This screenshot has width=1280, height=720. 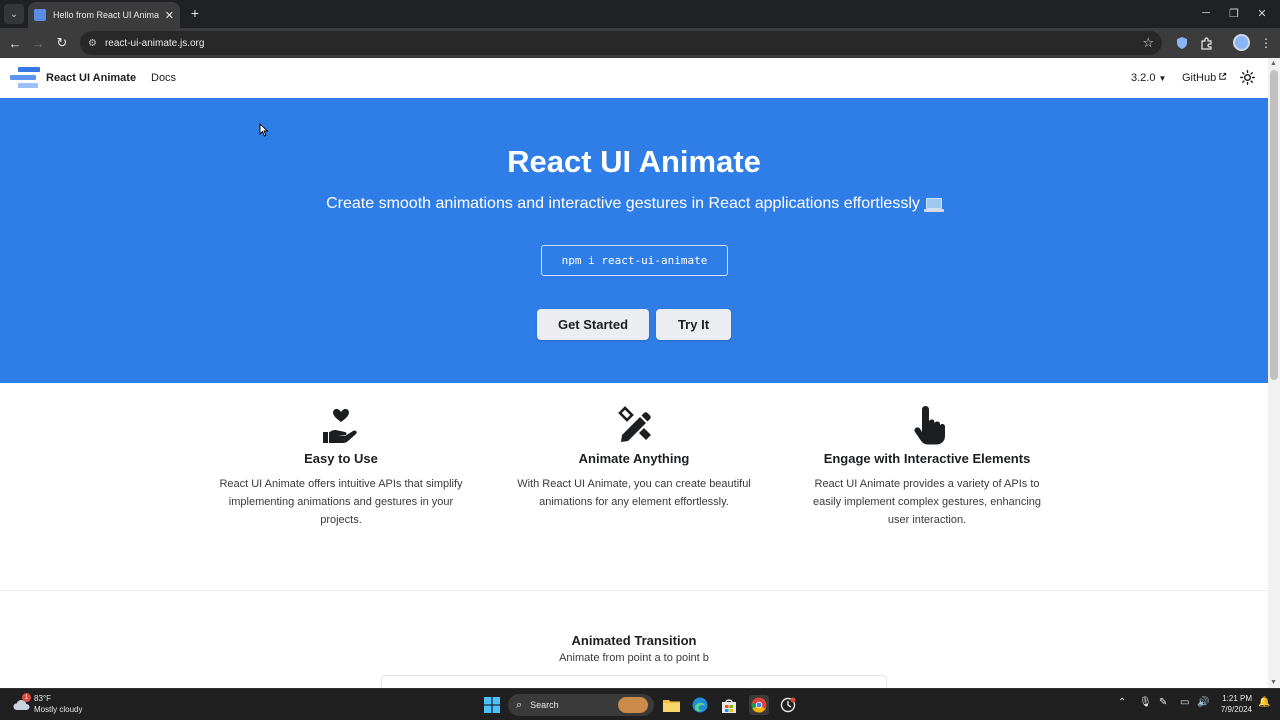 What do you see at coordinates (1199, 78) in the screenshot?
I see `github-label: GitHub` at bounding box center [1199, 78].